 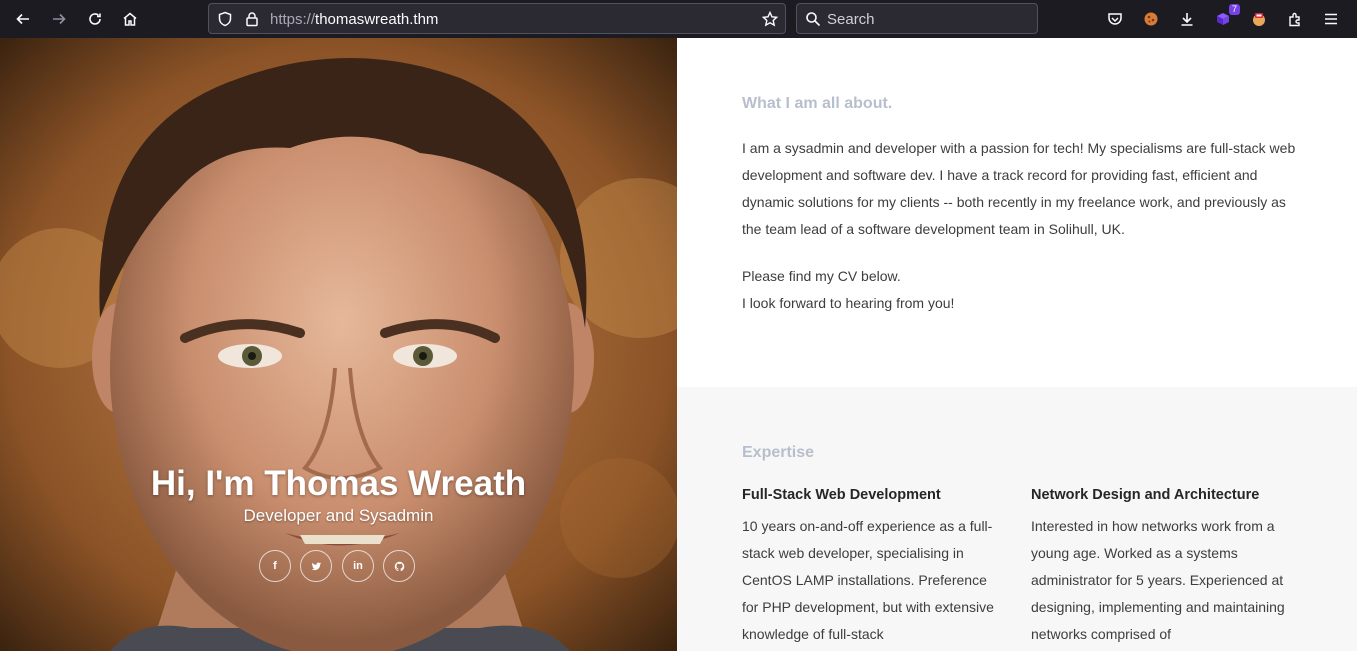 What do you see at coordinates (1145, 495) in the screenshot?
I see `expertise-item-title: Network Design and Architecture` at bounding box center [1145, 495].